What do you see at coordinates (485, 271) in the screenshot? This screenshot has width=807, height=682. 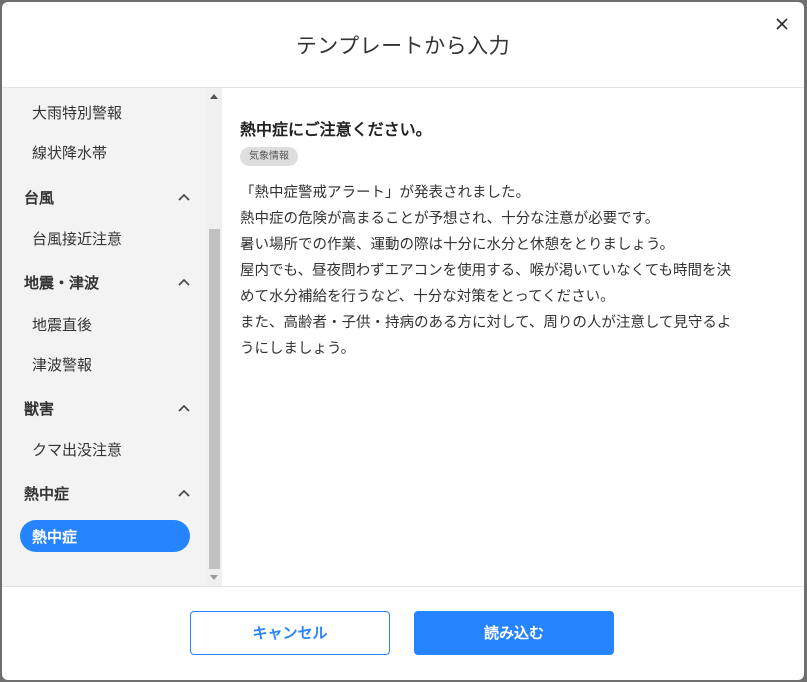 I see `body-line: 屋内でも、昼夜問わずエアコンを使用する、喉が渇いていなくても時間を決` at bounding box center [485, 271].